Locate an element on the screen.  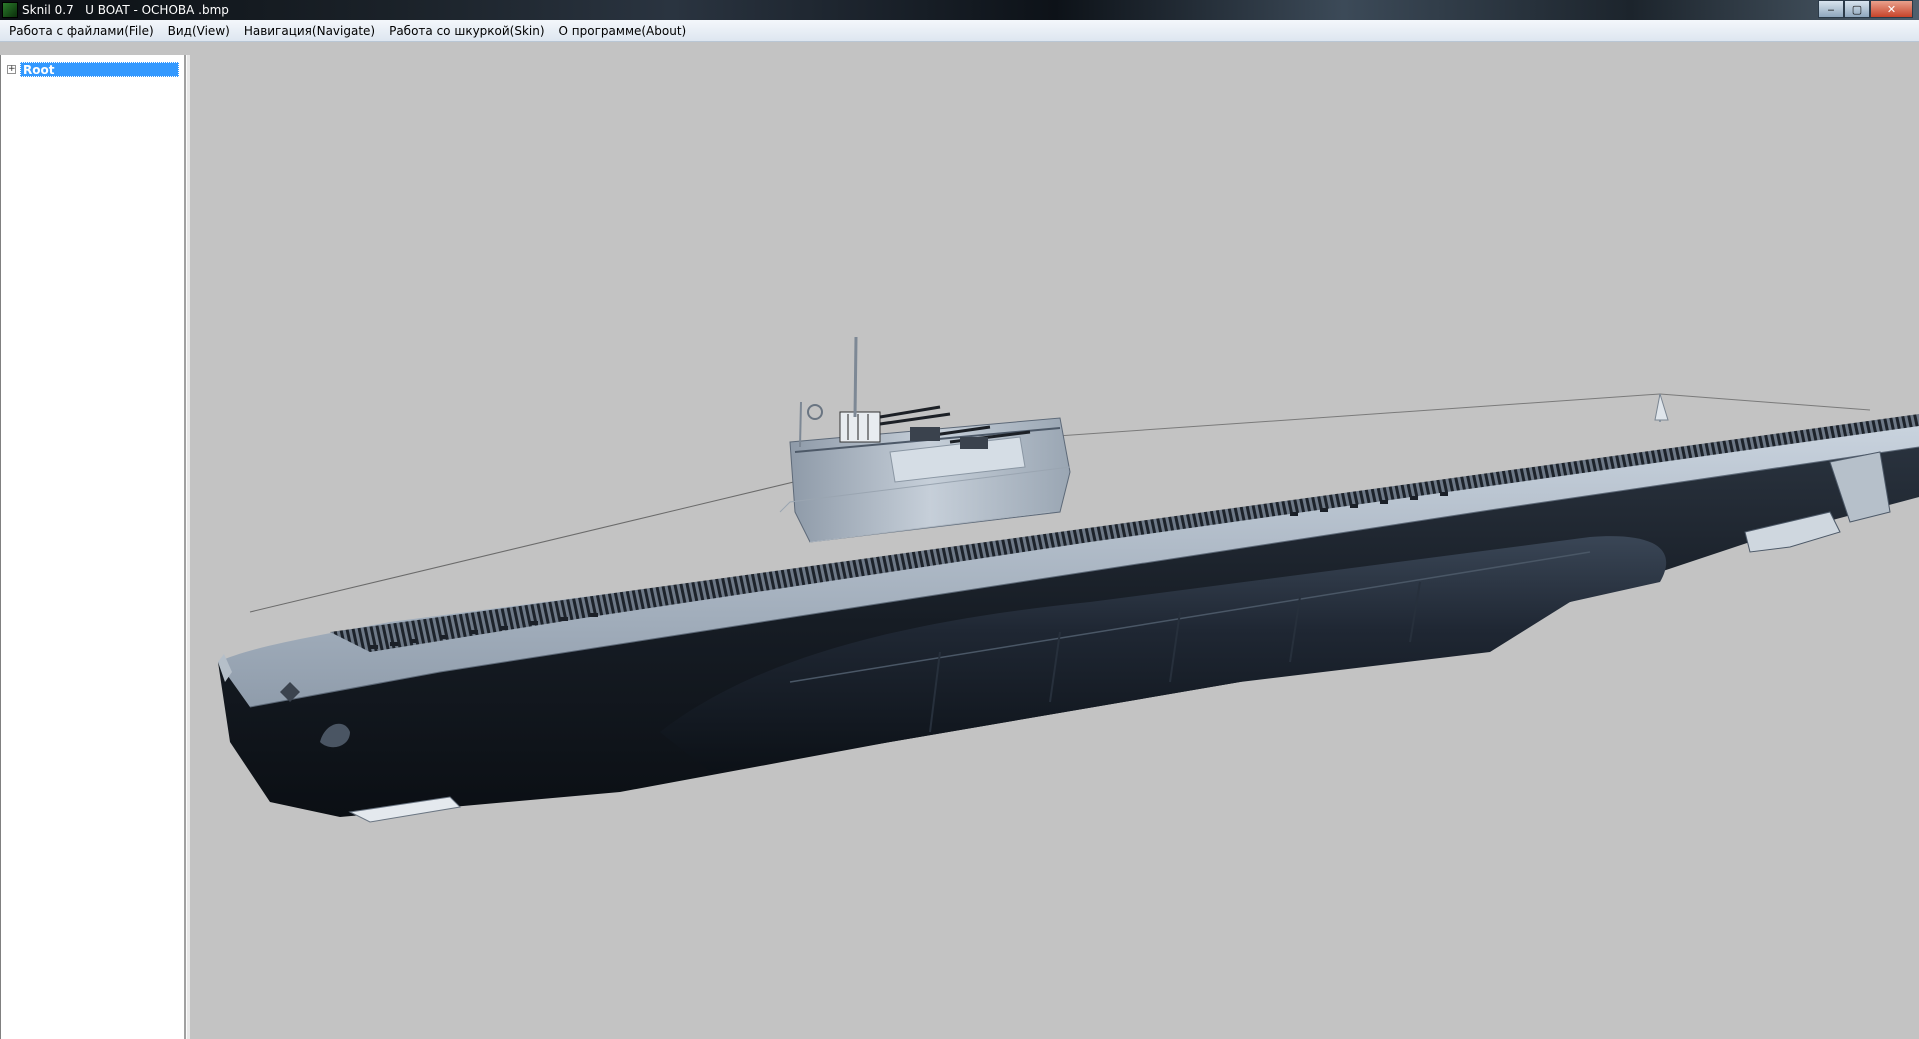
menu-file: Работа с файлами(File) is located at coordinates (81, 31).